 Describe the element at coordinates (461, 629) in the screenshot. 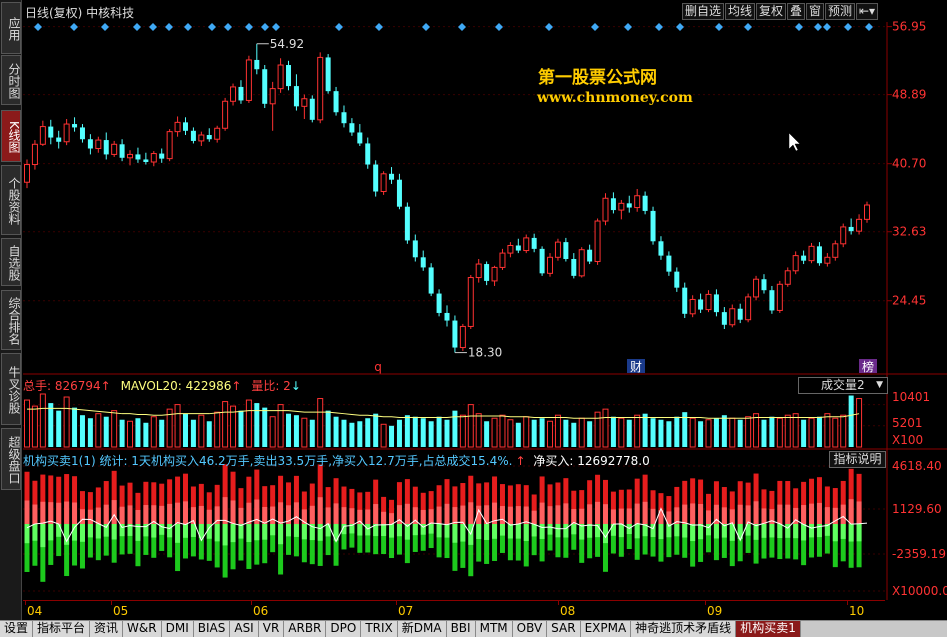

I see `indicator-tab: BBI` at that location.